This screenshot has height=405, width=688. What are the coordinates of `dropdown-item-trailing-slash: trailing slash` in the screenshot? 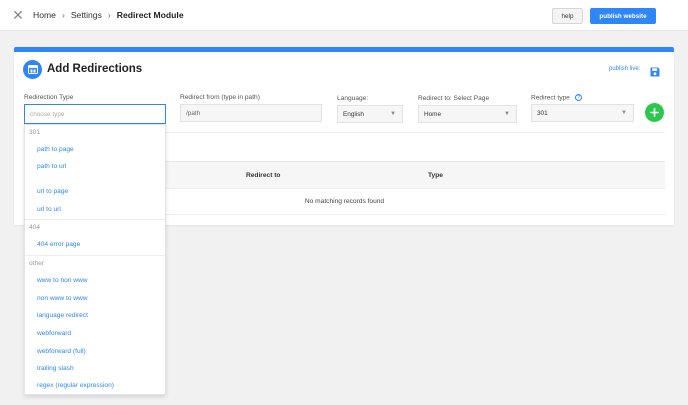 It's located at (55, 368).